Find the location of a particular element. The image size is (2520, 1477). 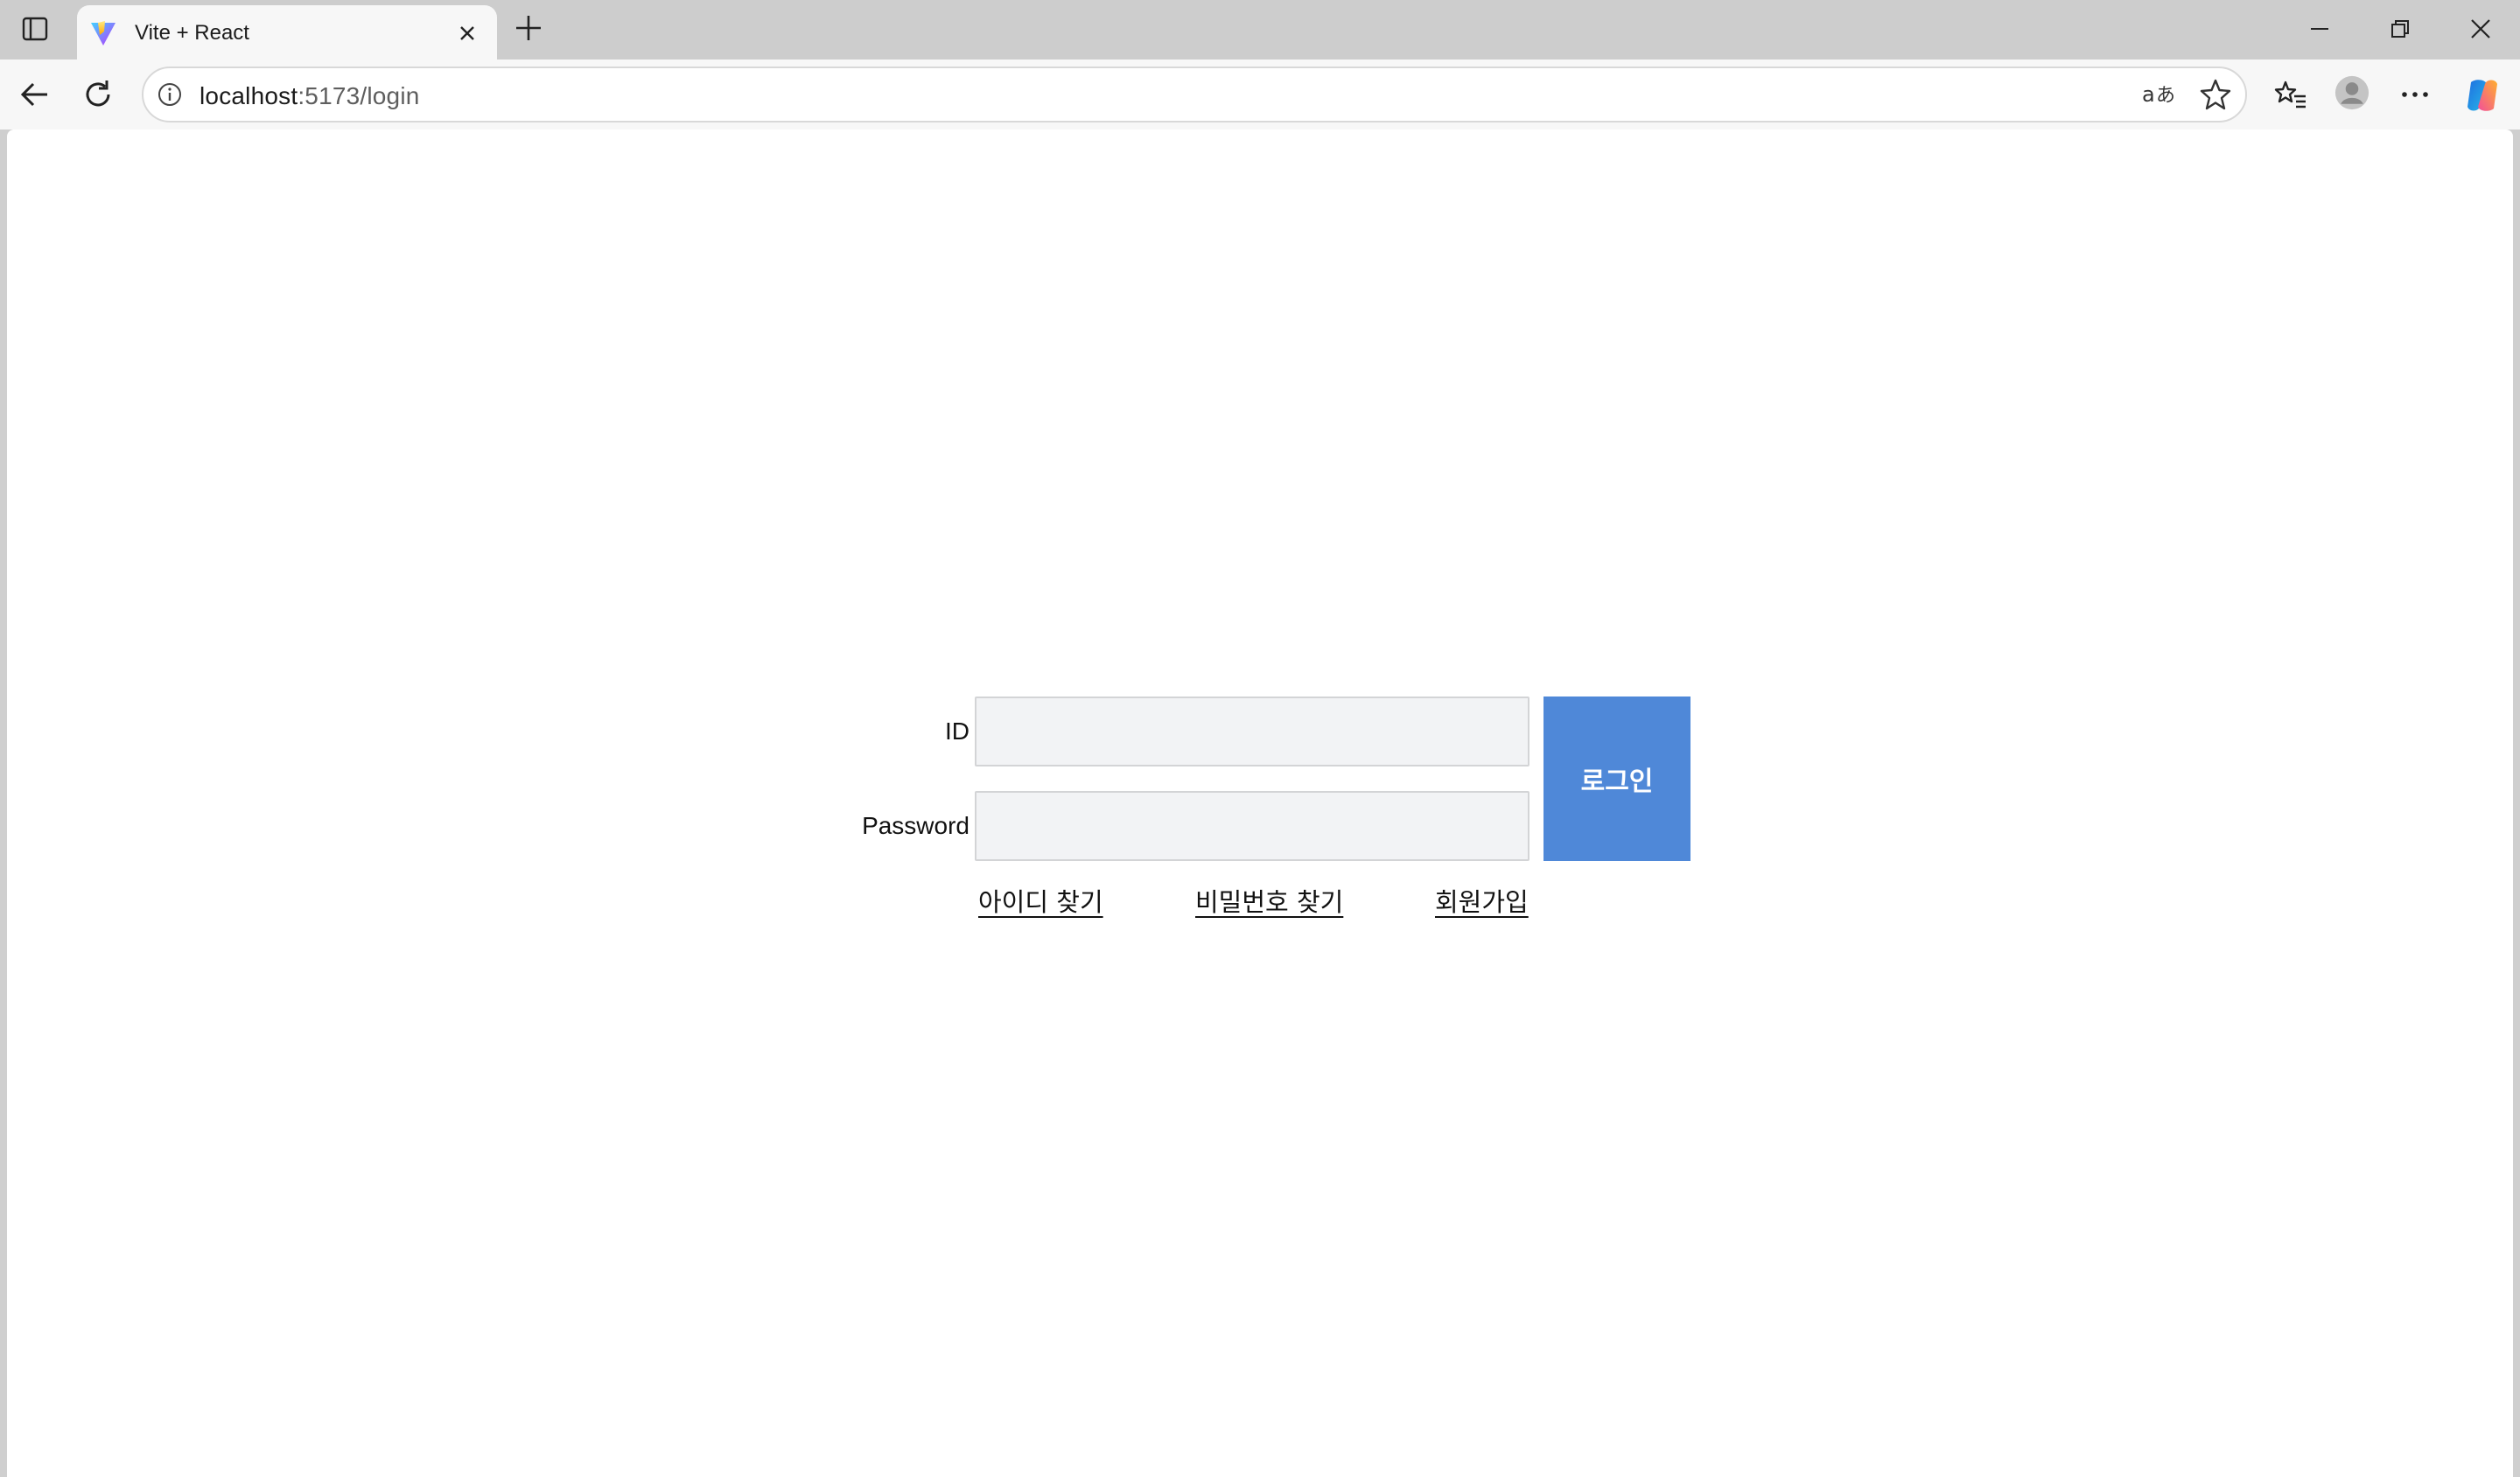

more-icon is located at coordinates (2415, 94).